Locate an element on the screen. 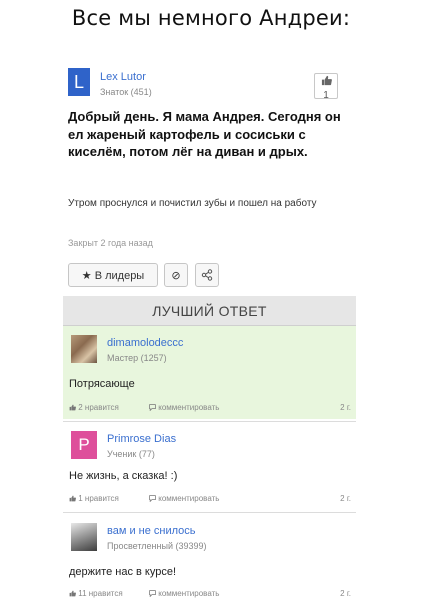 This screenshot has height=604, width=422. answer-author-rank: Мастер (1257) is located at coordinates (137, 358).